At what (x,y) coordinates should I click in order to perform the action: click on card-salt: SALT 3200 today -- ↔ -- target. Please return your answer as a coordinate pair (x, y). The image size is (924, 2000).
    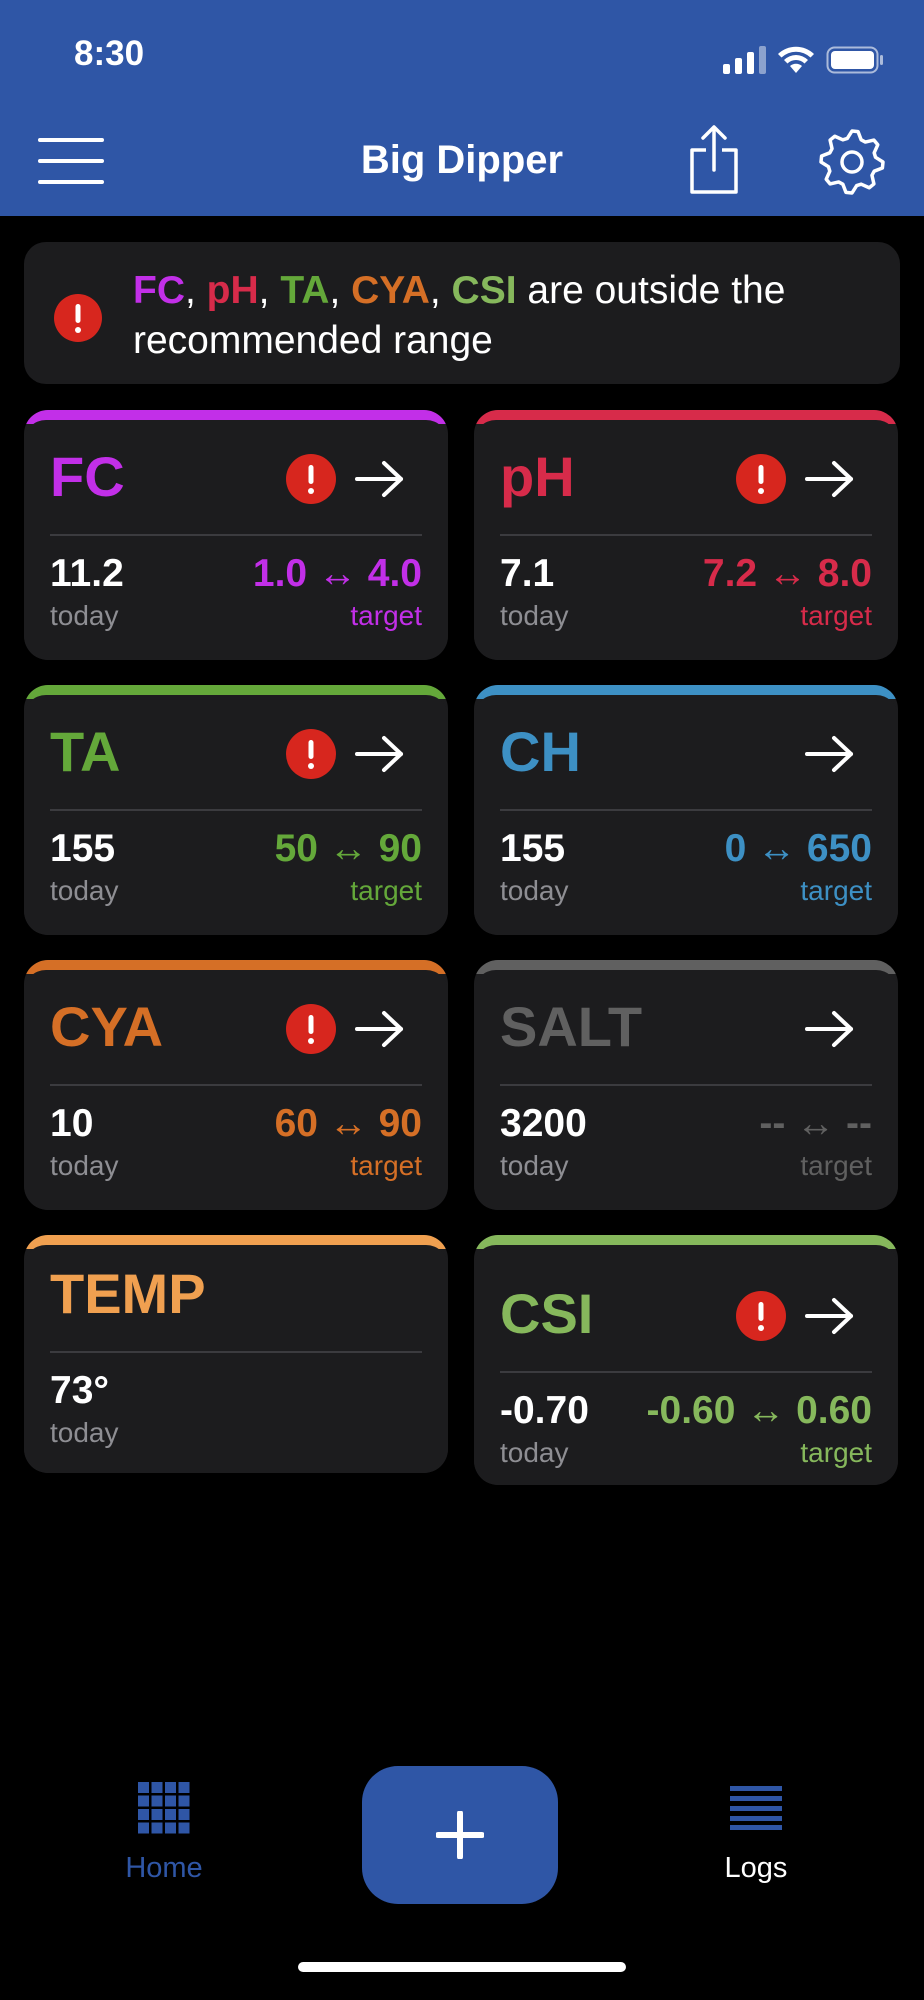
    Looking at the image, I should click on (686, 1085).